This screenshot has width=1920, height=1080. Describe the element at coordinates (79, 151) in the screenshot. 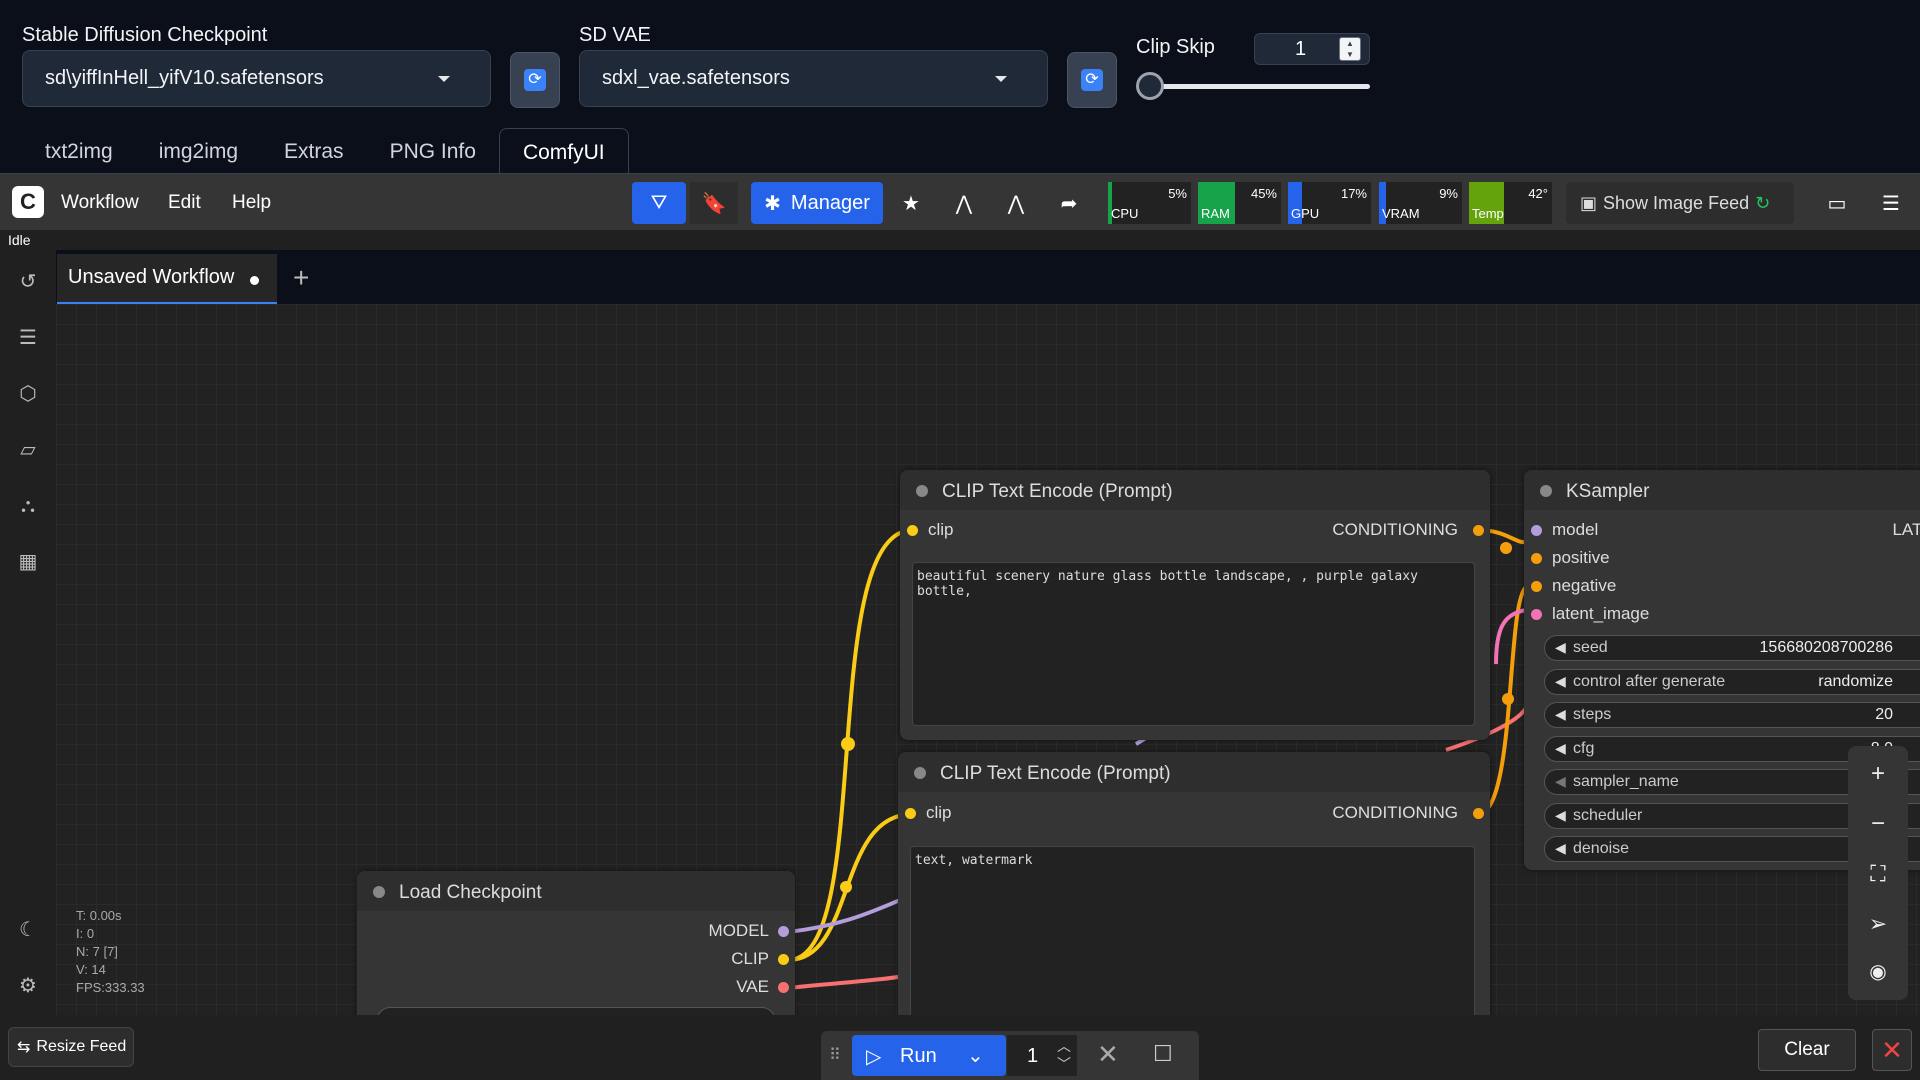

I see `tab-txt2img: txt2img` at that location.